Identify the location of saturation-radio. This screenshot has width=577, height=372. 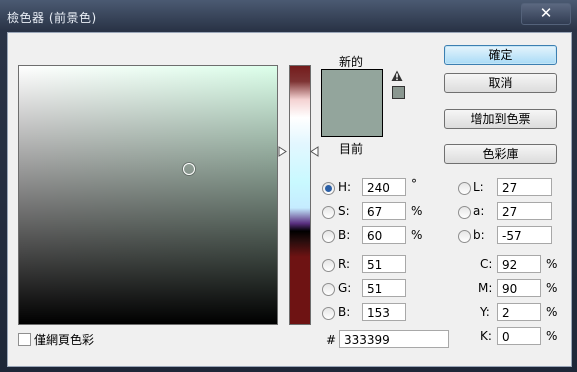
(328, 212).